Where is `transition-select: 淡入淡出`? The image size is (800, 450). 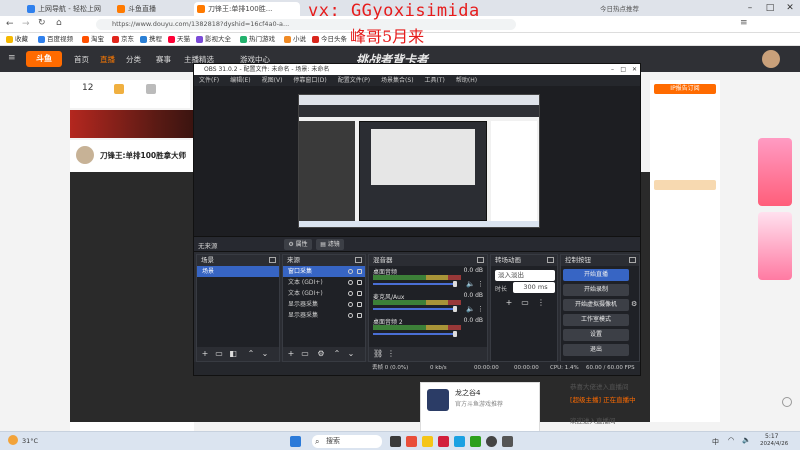 transition-select: 淡入淡出 is located at coordinates (525, 275).